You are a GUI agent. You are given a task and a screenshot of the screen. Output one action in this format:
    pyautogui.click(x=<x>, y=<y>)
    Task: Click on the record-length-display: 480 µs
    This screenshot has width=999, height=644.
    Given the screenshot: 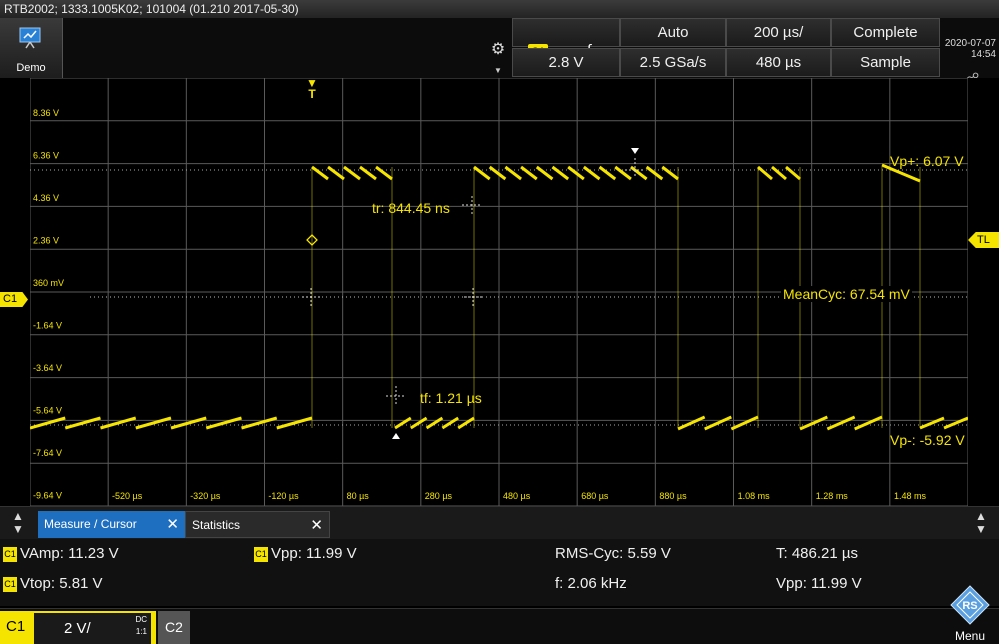 What is the action you would take?
    pyautogui.click(x=778, y=62)
    